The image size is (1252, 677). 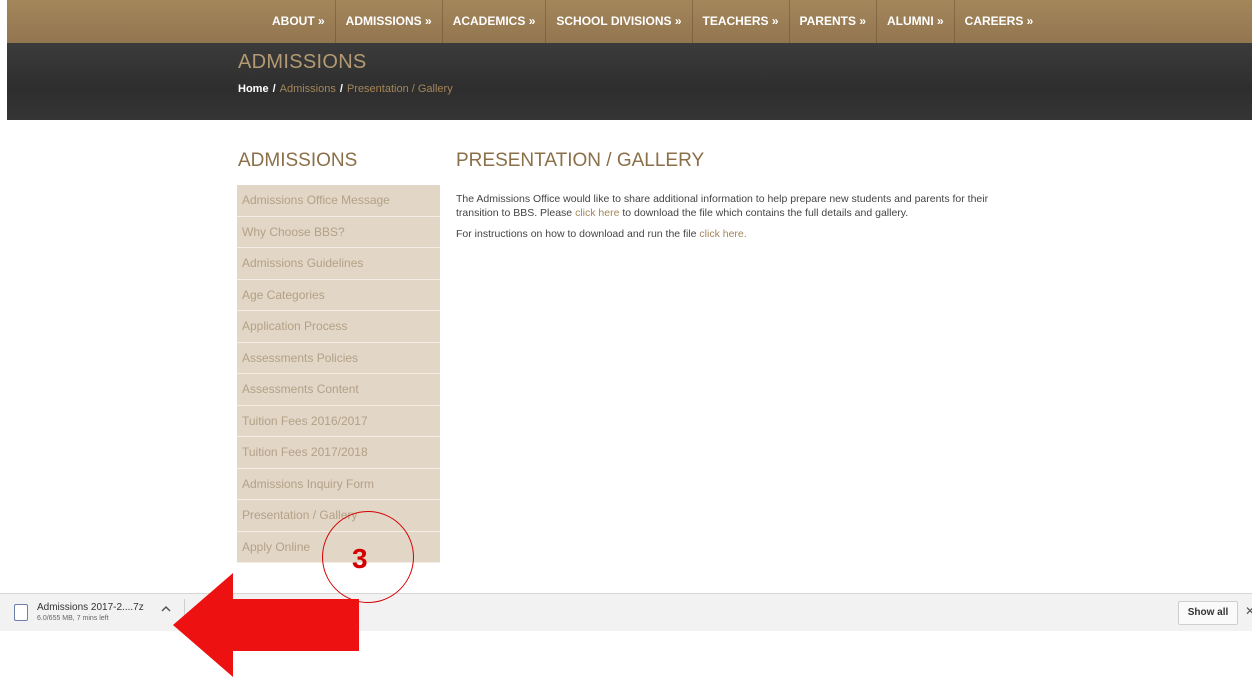 What do you see at coordinates (338, 295) in the screenshot?
I see `sidebar-item-age-categories: Age Categories` at bounding box center [338, 295].